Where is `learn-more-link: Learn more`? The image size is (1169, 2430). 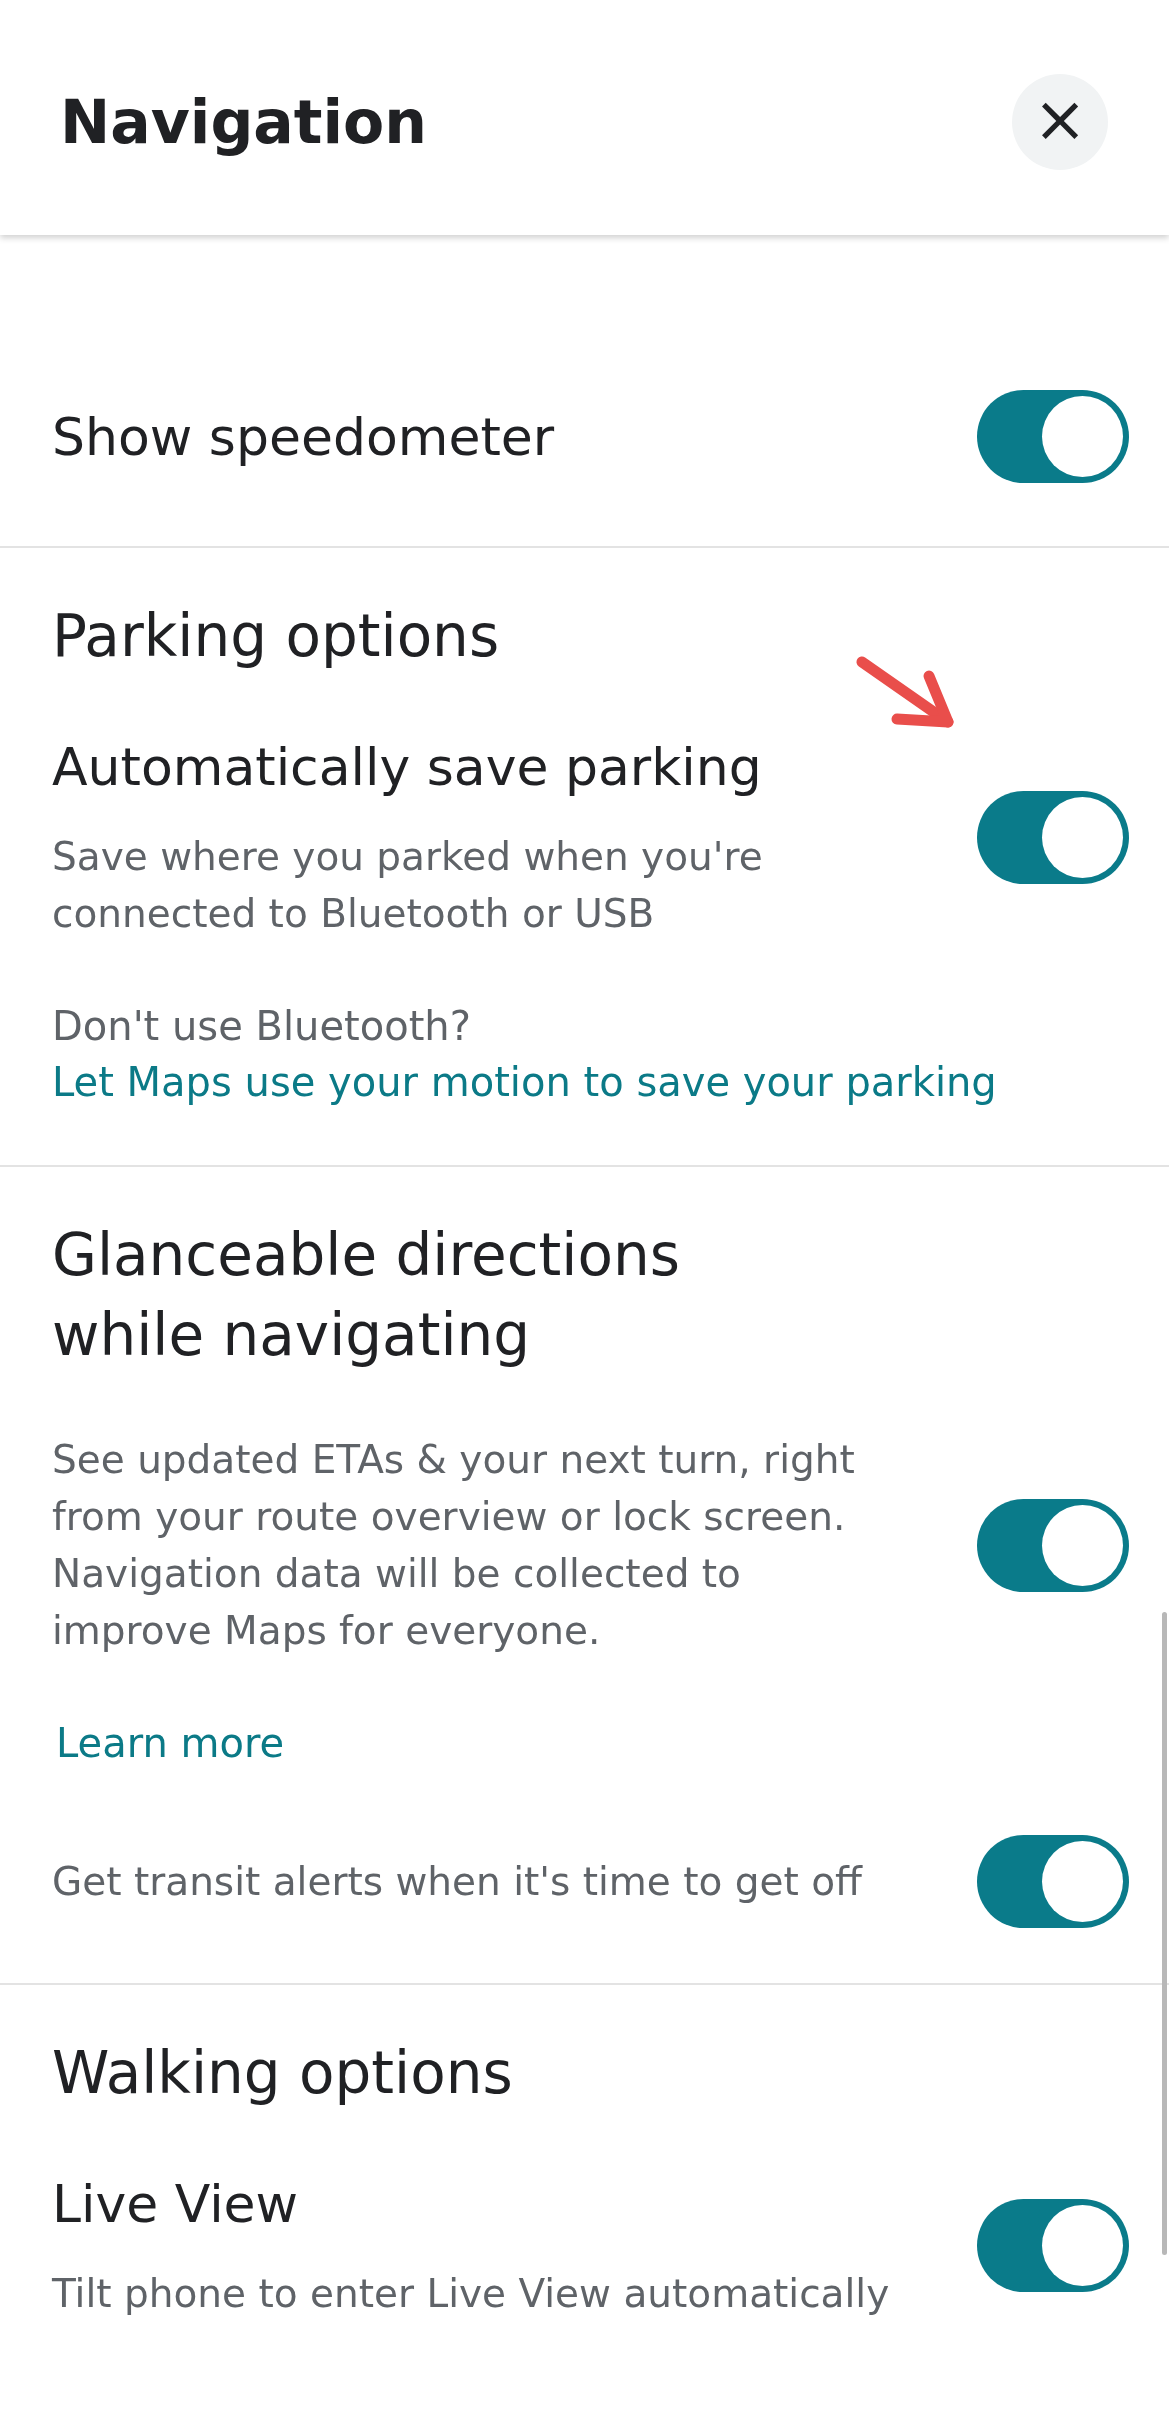
learn-more-link: Learn more is located at coordinates (170, 1743).